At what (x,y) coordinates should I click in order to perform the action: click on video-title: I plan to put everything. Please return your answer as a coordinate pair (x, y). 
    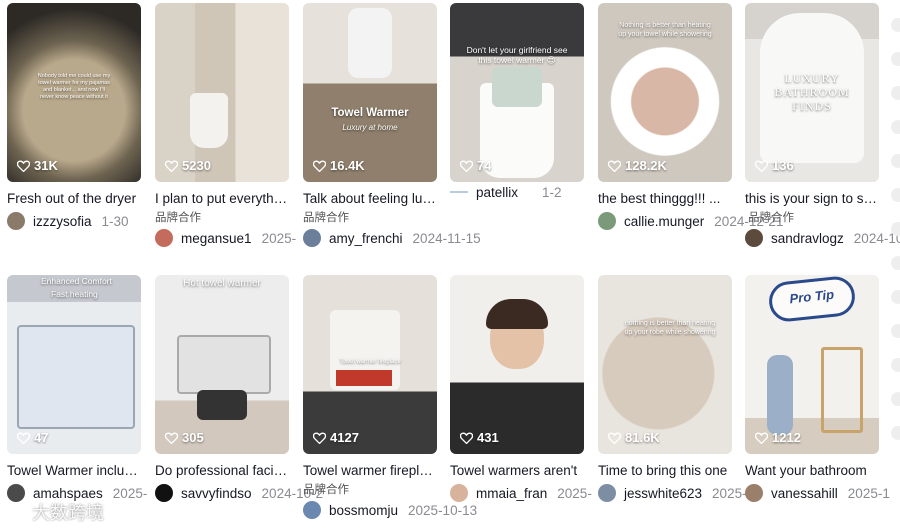
    Looking at the image, I should click on (222, 198).